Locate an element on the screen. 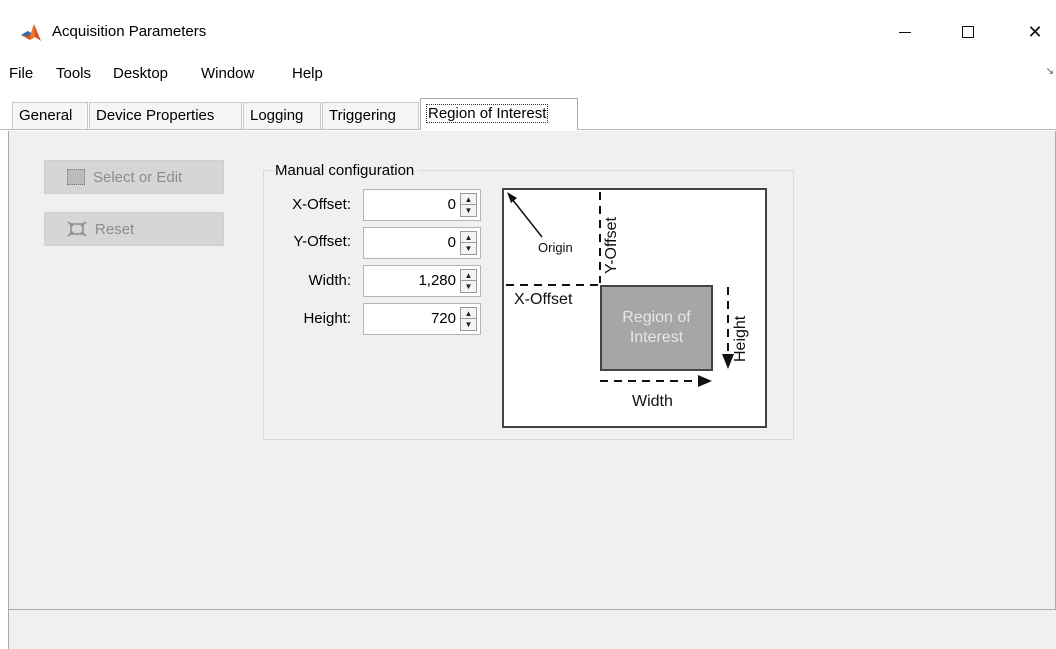 Image resolution: width=1056 pixels, height=649 pixels. tab-triggering: Triggering is located at coordinates (370, 115).